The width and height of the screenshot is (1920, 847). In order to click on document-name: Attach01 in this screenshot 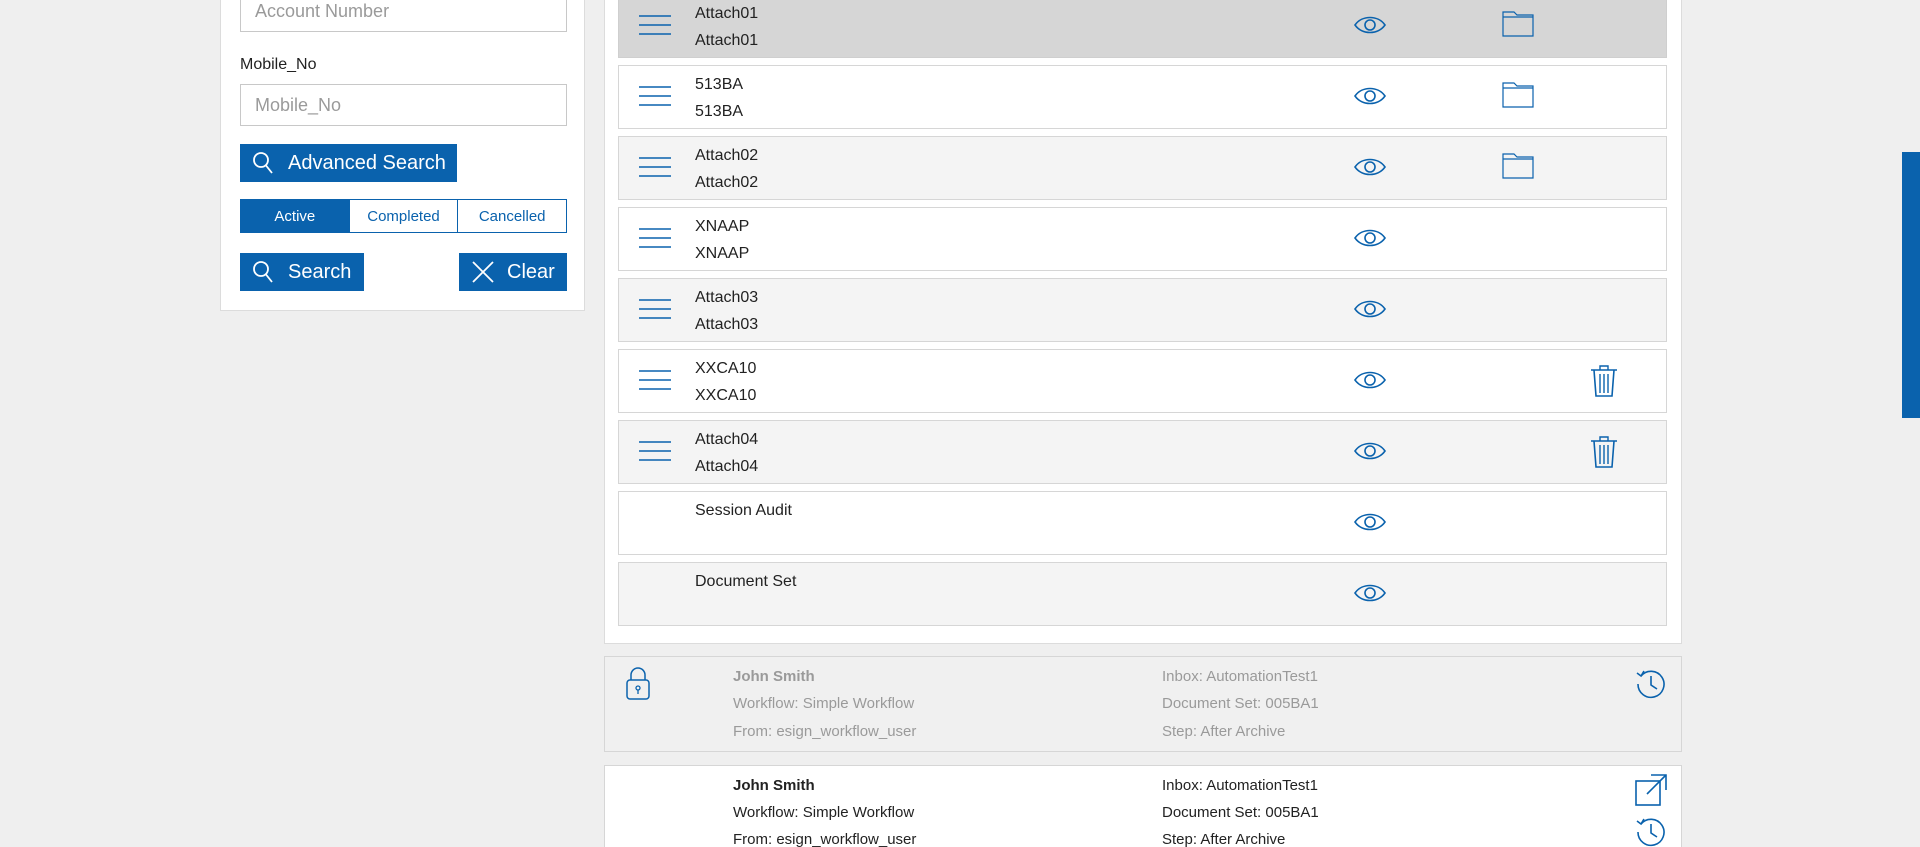, I will do `click(727, 13)`.